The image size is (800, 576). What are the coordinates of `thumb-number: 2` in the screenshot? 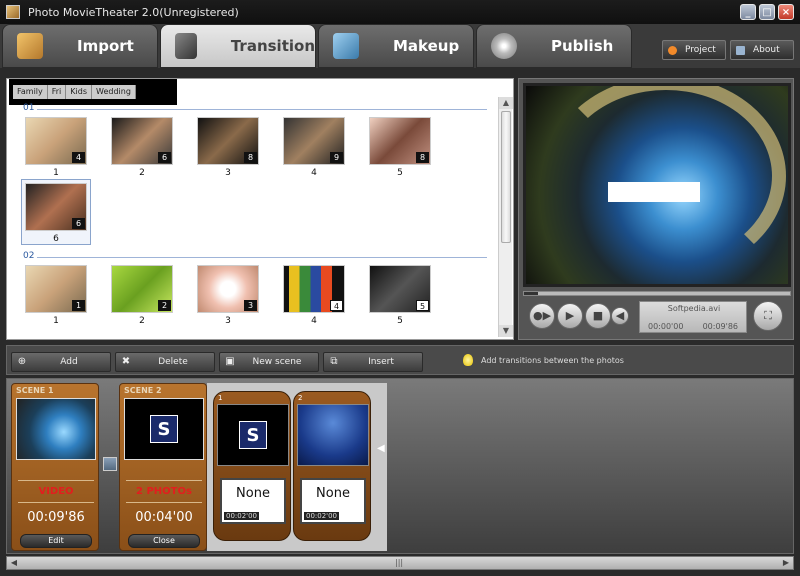 It's located at (142, 173).